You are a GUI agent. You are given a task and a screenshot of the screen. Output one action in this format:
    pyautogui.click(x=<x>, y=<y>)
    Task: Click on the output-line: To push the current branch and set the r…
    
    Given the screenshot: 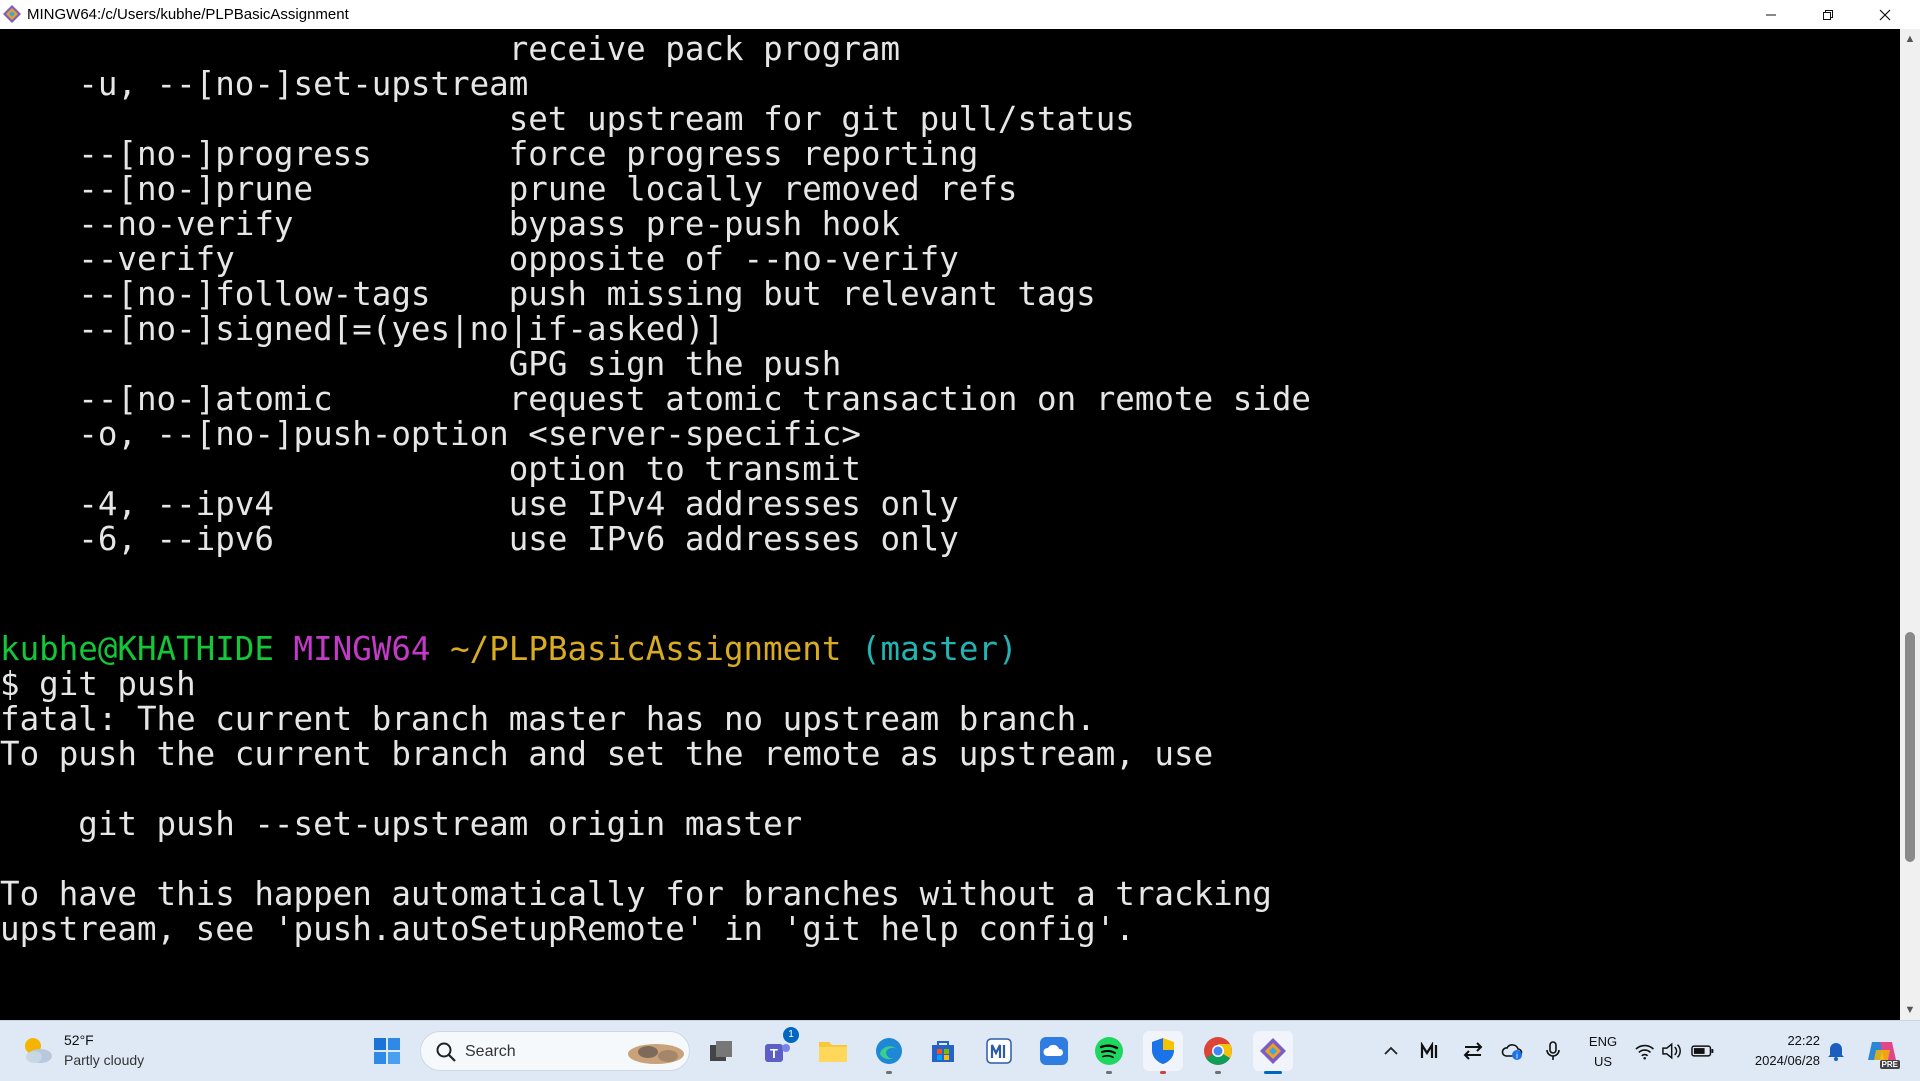 What is the action you would take?
    pyautogui.click(x=607, y=754)
    